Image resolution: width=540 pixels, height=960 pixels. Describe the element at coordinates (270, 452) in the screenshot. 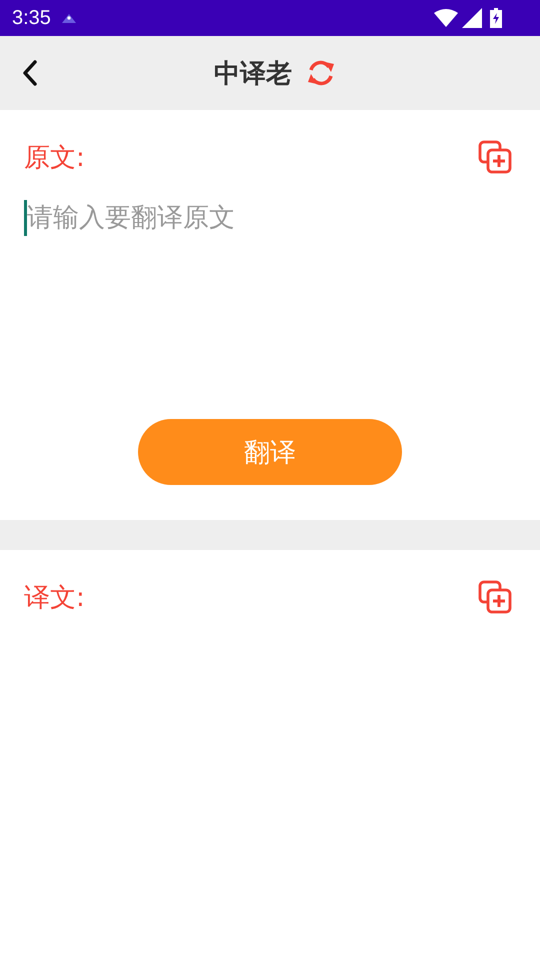

I see `translate-button: 翻译` at that location.